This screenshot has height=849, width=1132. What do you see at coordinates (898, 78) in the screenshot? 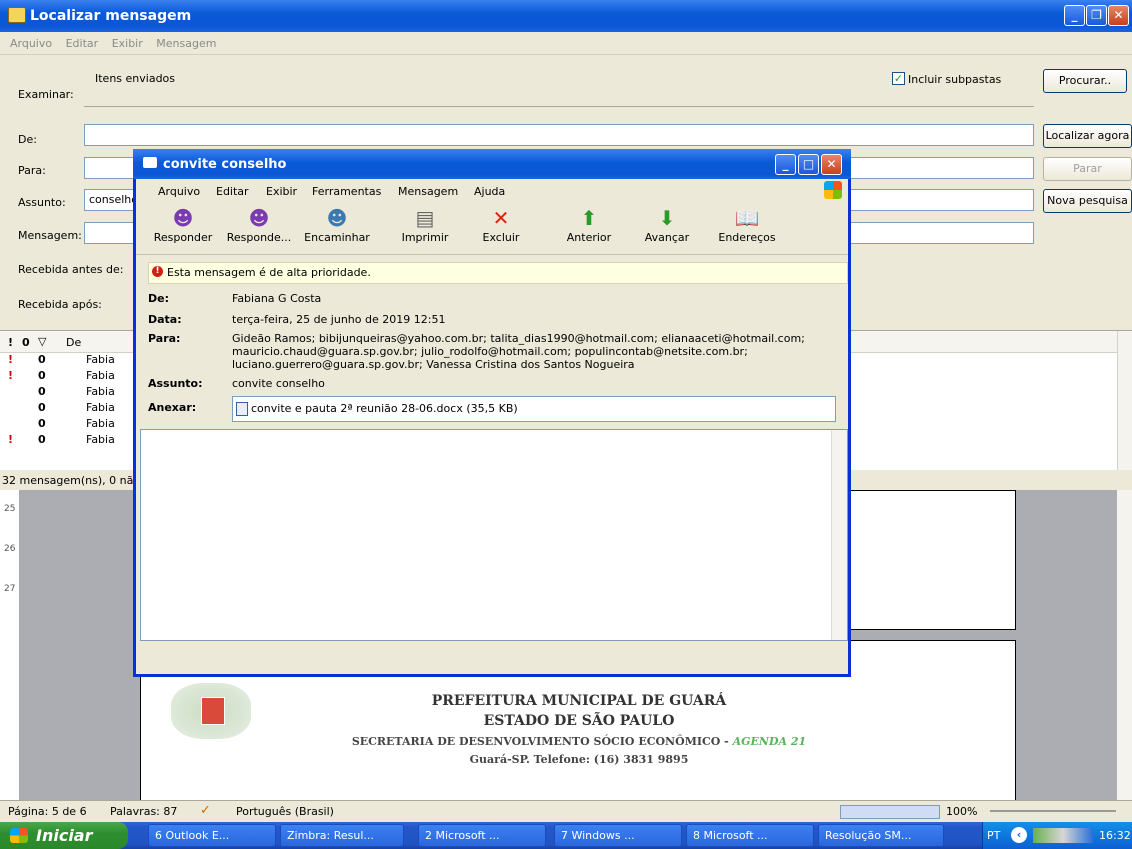
I see `incluir-subpastas-checkbox: ✓` at bounding box center [898, 78].